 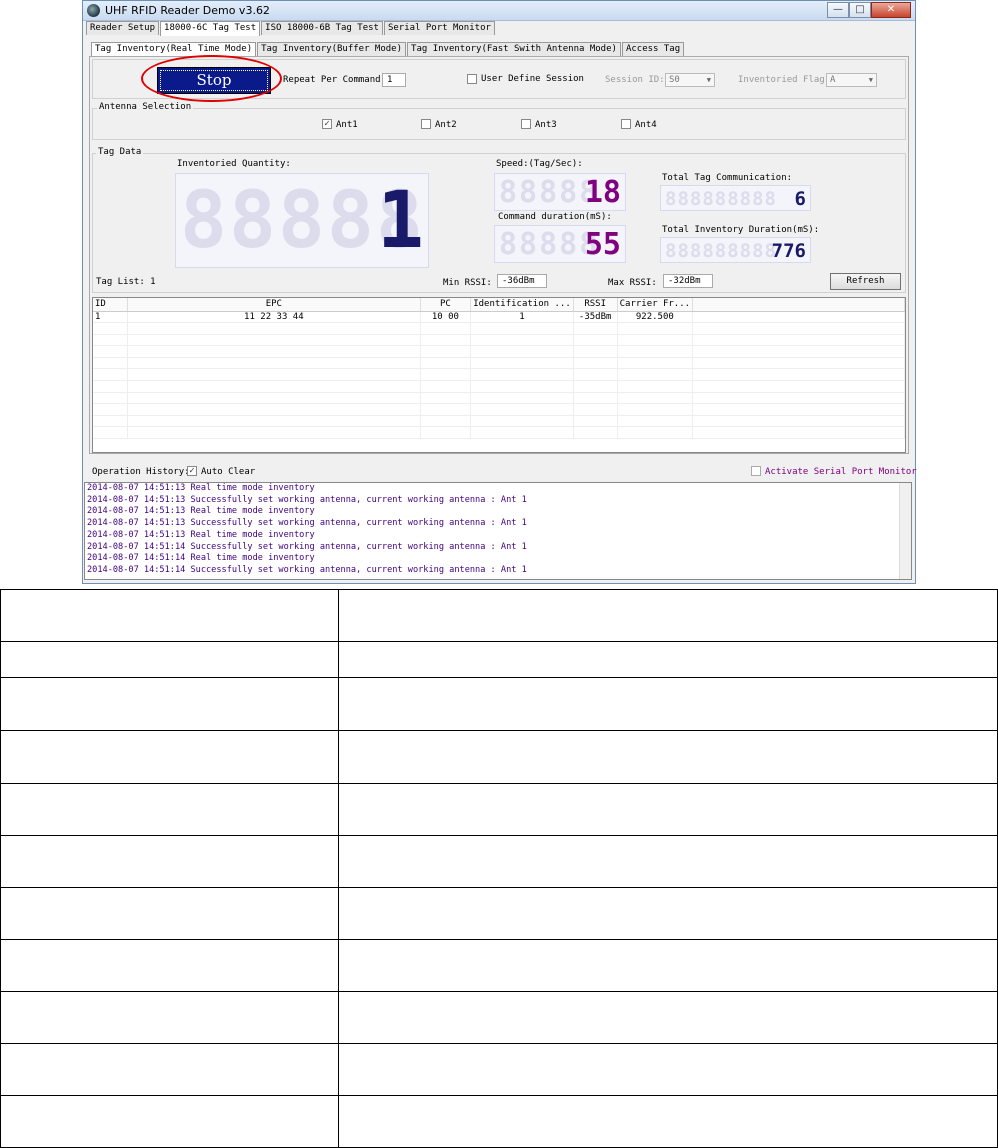 What do you see at coordinates (851, 80) in the screenshot?
I see `inventoried-flag-select: A ▼` at bounding box center [851, 80].